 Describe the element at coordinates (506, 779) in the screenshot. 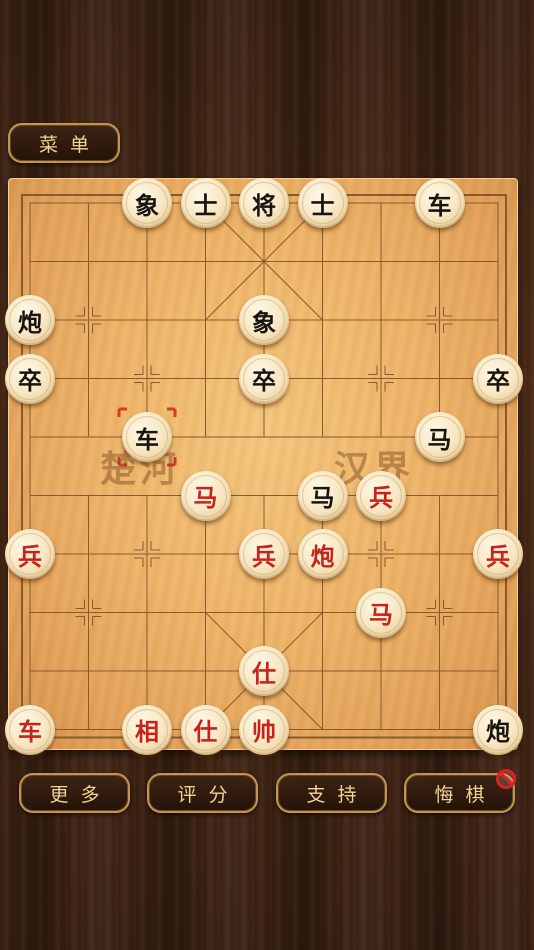

I see `disabled-icon` at that location.